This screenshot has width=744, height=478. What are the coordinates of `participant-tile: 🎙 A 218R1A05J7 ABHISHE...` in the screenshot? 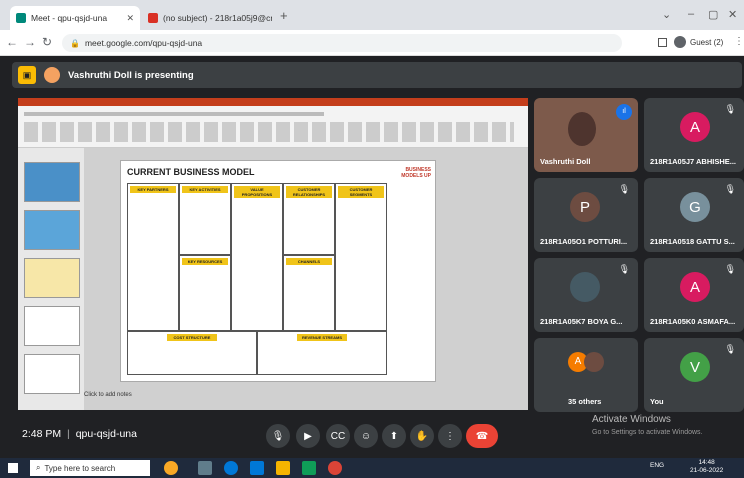 It's located at (694, 135).